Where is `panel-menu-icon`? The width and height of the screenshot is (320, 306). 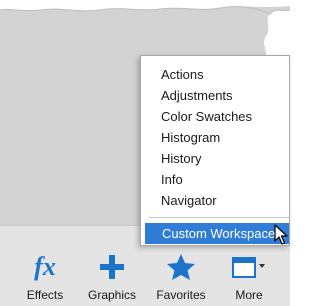
panel-menu-icon is located at coordinates (249, 267).